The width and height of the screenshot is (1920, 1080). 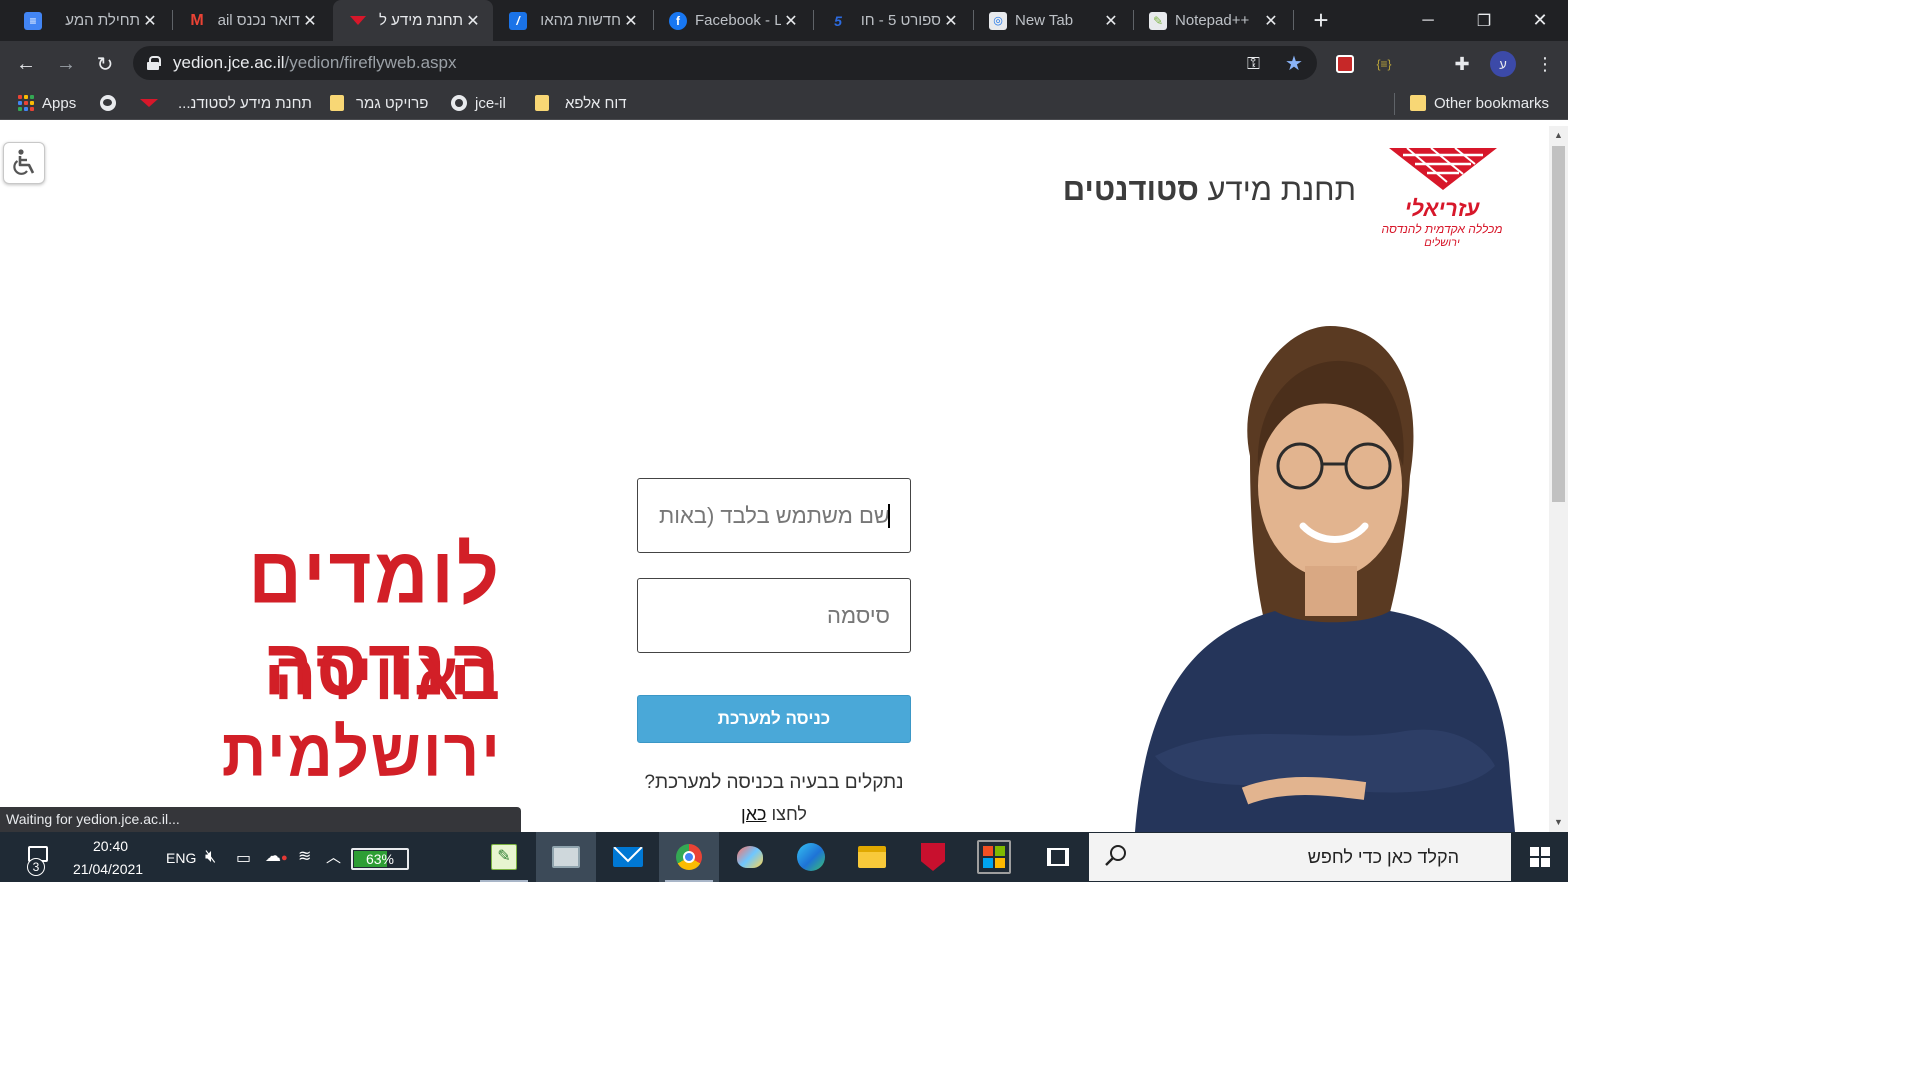 What do you see at coordinates (315, 63) in the screenshot?
I see `url-text: yedion.jce.ac.il/yedion/fireflyweb.aspx` at bounding box center [315, 63].